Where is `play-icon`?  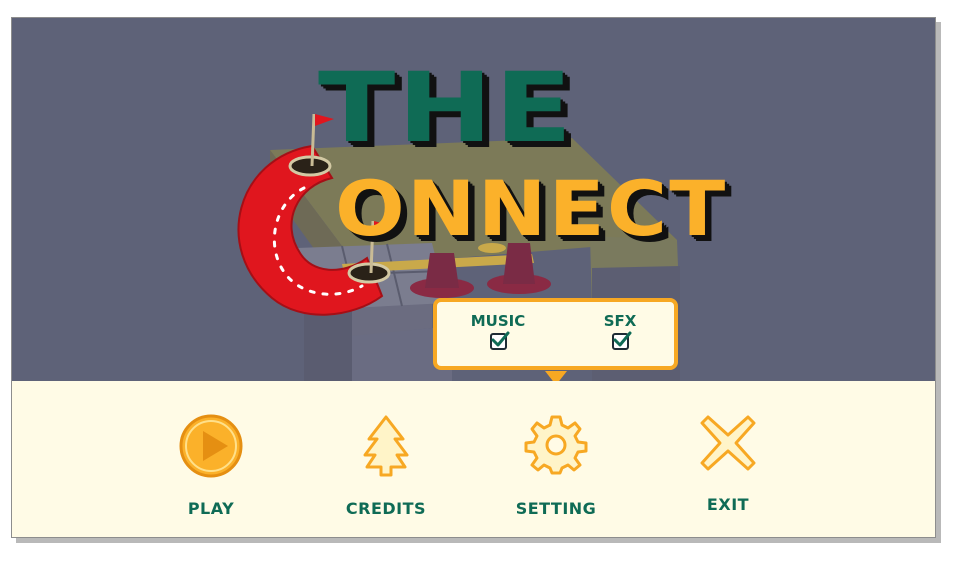 play-icon is located at coordinates (211, 448).